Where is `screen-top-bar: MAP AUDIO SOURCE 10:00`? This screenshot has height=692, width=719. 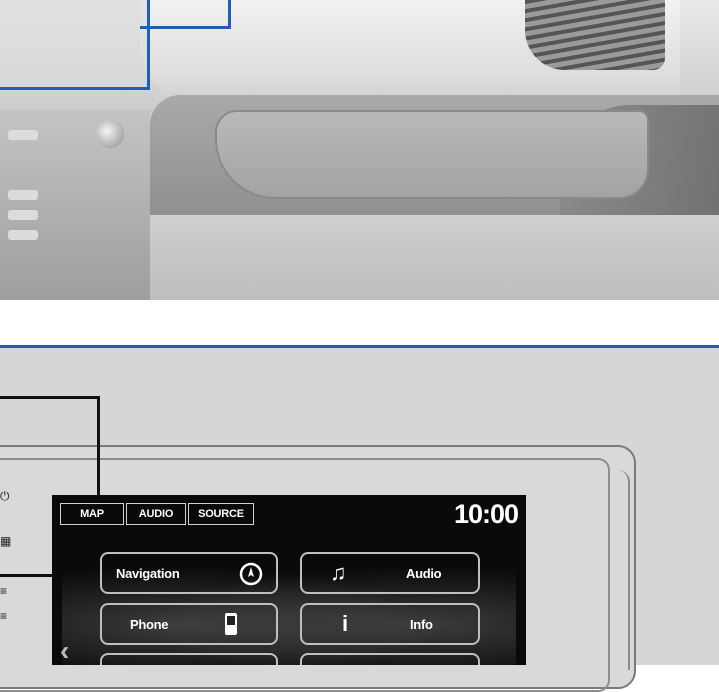
screen-top-bar: MAP AUDIO SOURCE 10:00 is located at coordinates (289, 515).